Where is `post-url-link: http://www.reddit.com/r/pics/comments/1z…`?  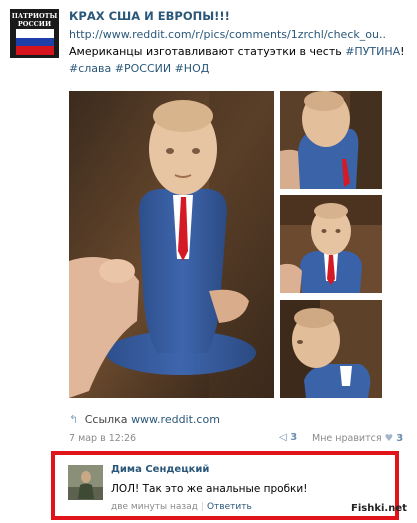
post-url-link: http://www.reddit.com/r/pics/comments/1z… is located at coordinates (227, 34).